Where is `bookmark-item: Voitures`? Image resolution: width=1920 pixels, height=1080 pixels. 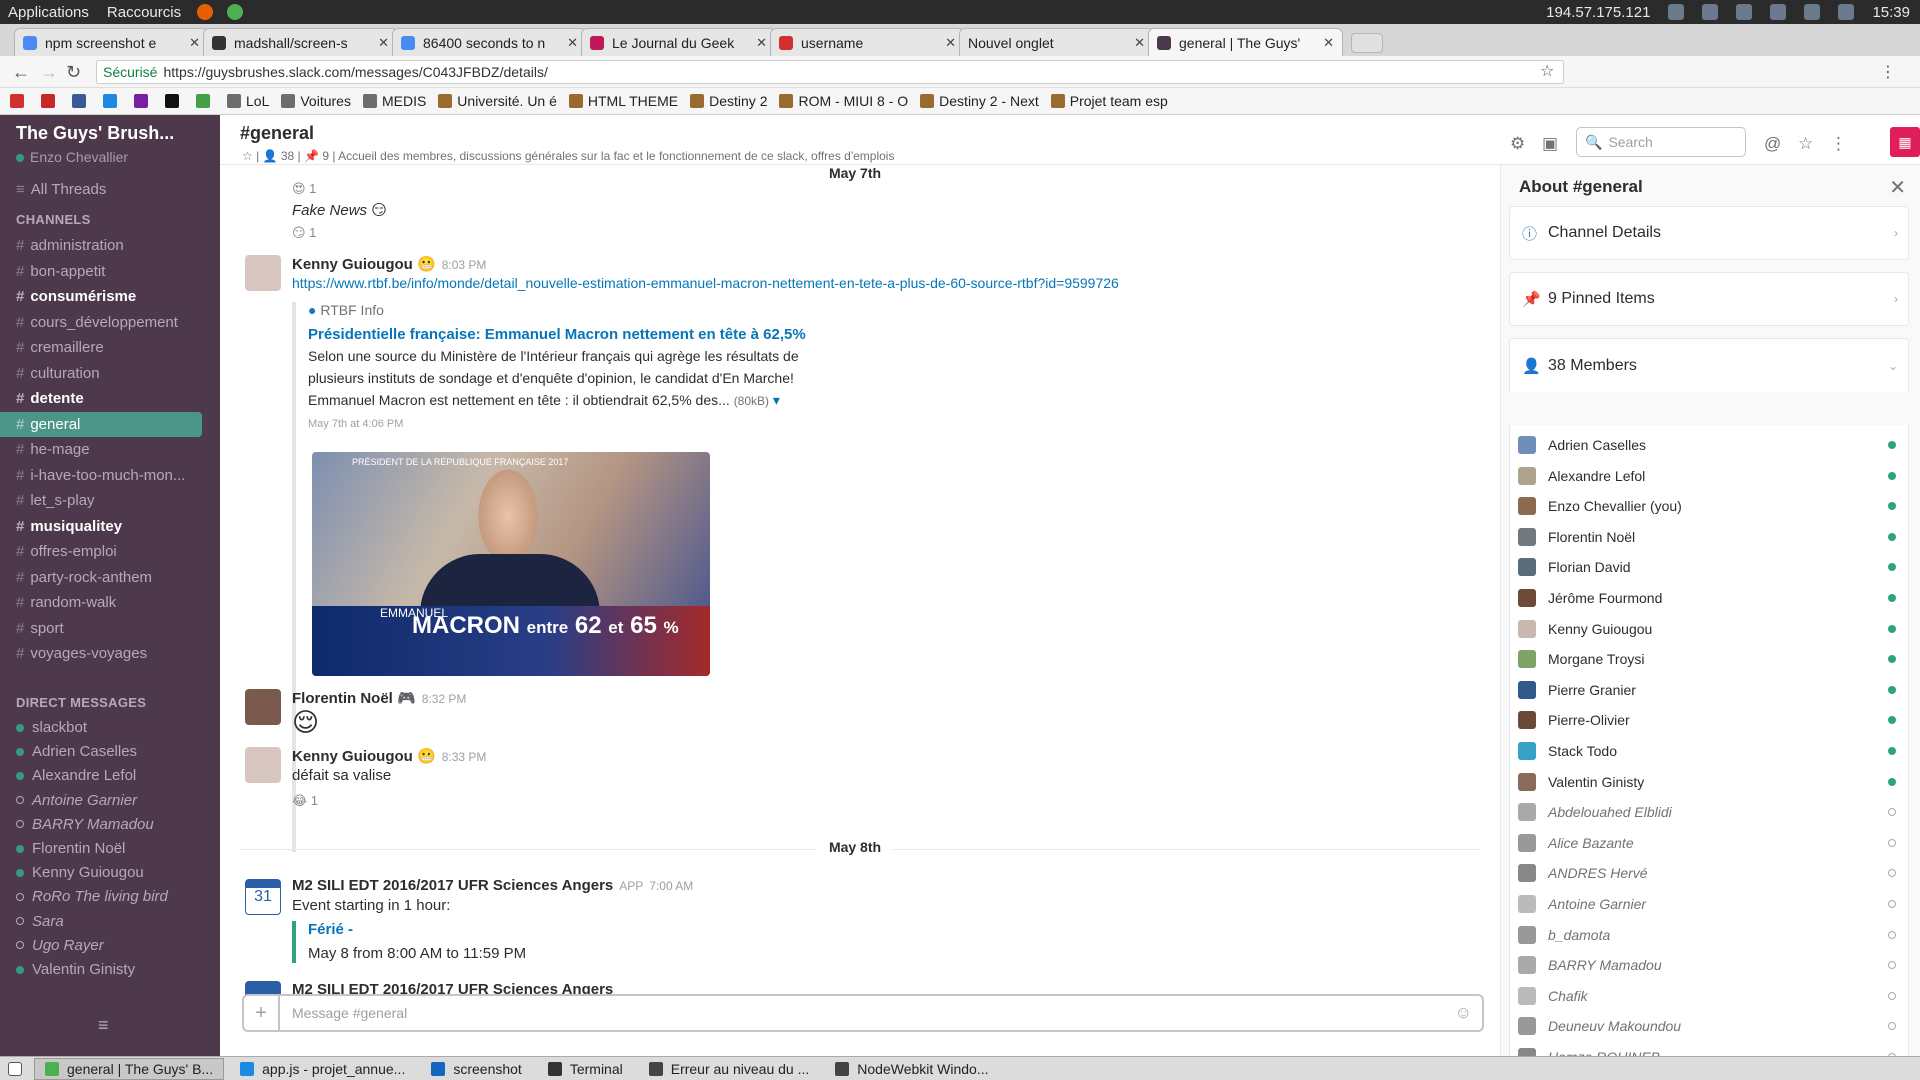 bookmark-item: Voitures is located at coordinates (316, 101).